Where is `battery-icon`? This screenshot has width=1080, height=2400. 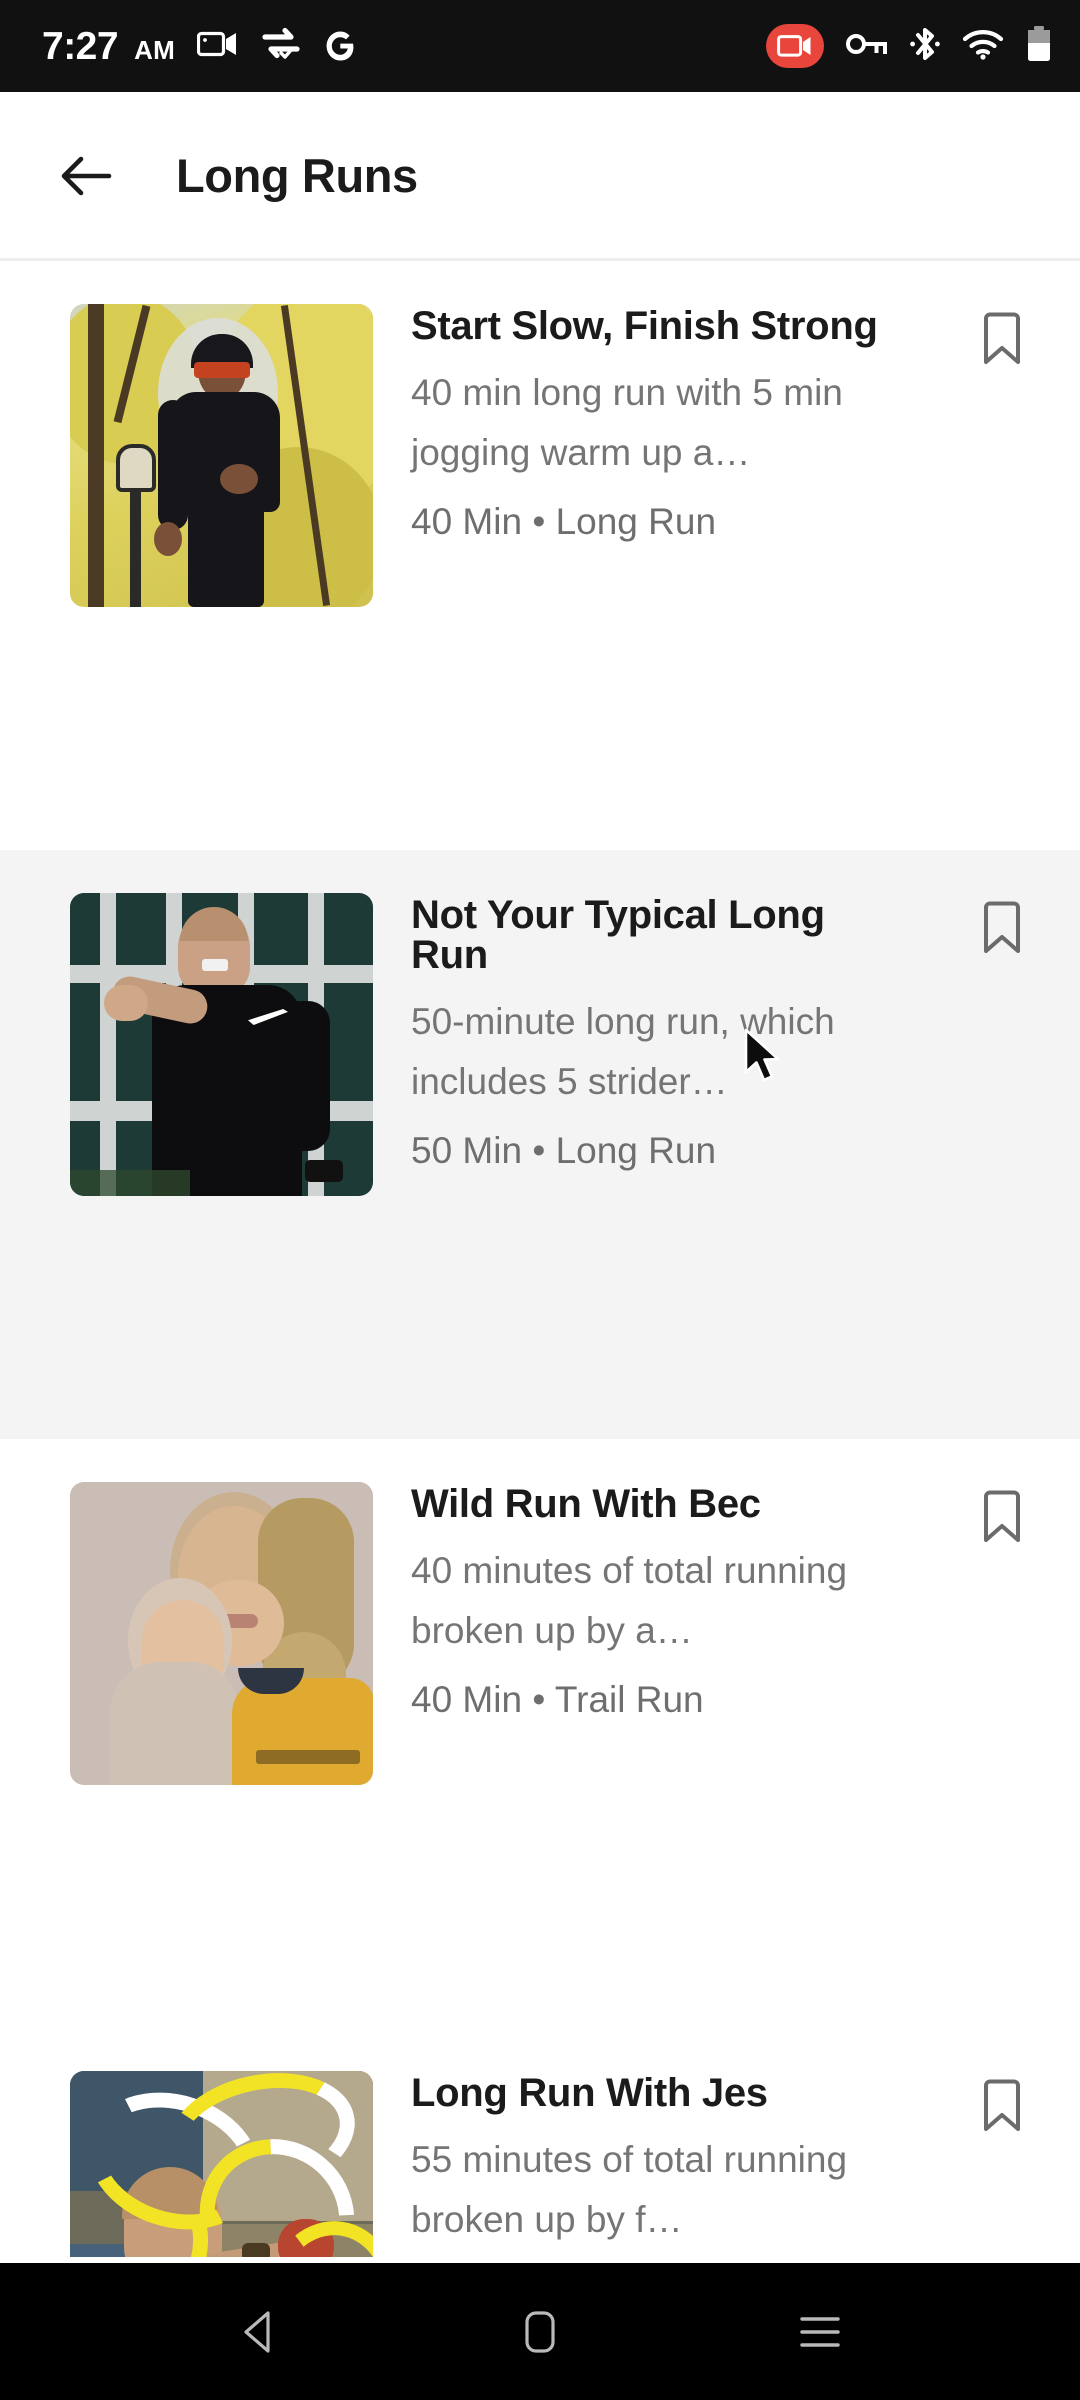 battery-icon is located at coordinates (1039, 46).